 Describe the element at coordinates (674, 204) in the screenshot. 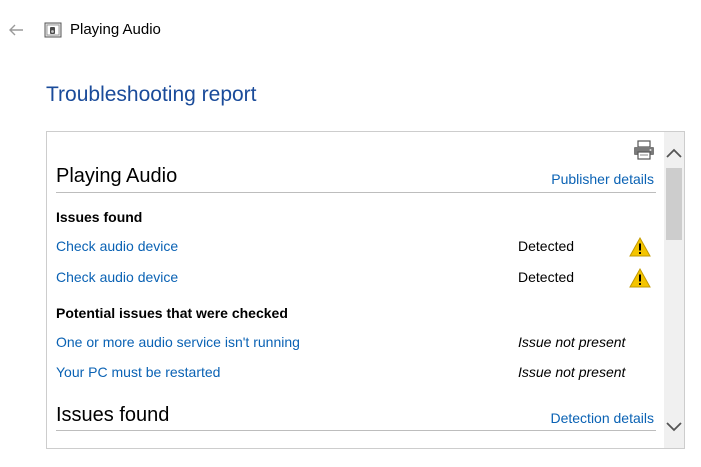

I see `scrollbar-thumb` at that location.